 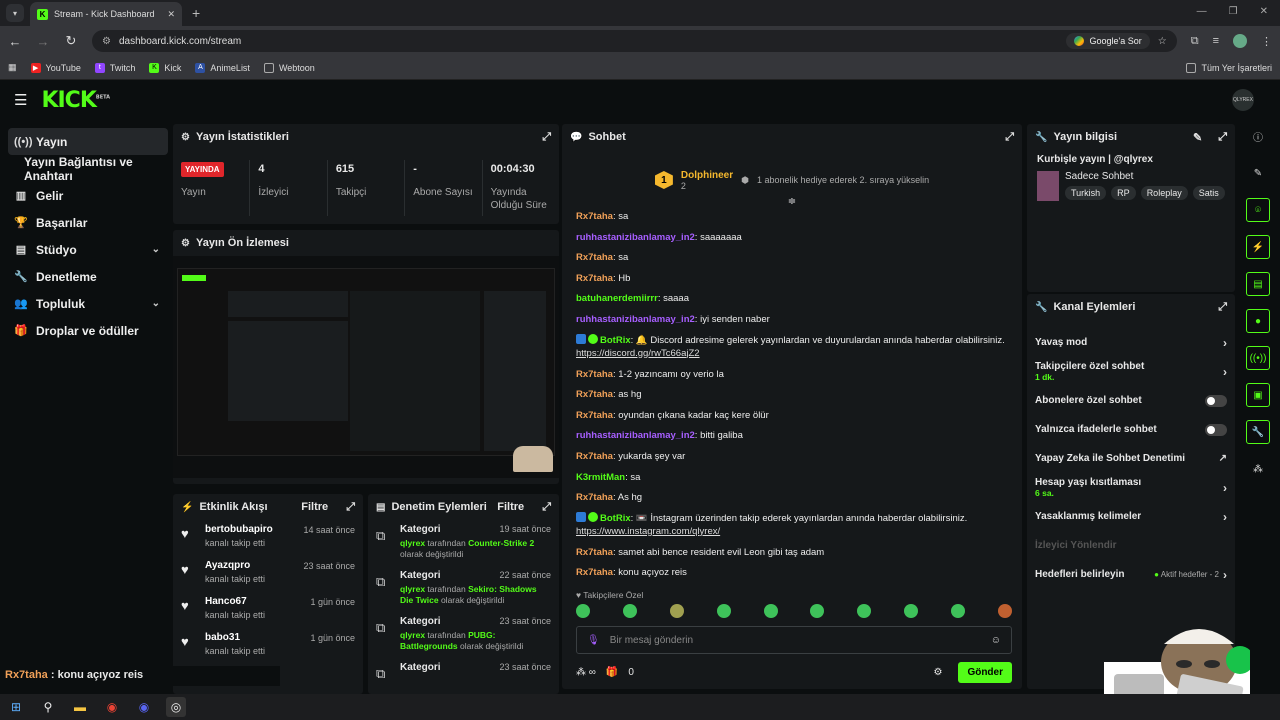 What do you see at coordinates (1258, 358) in the screenshot?
I see `broadcast-icon: ((•))` at bounding box center [1258, 358].